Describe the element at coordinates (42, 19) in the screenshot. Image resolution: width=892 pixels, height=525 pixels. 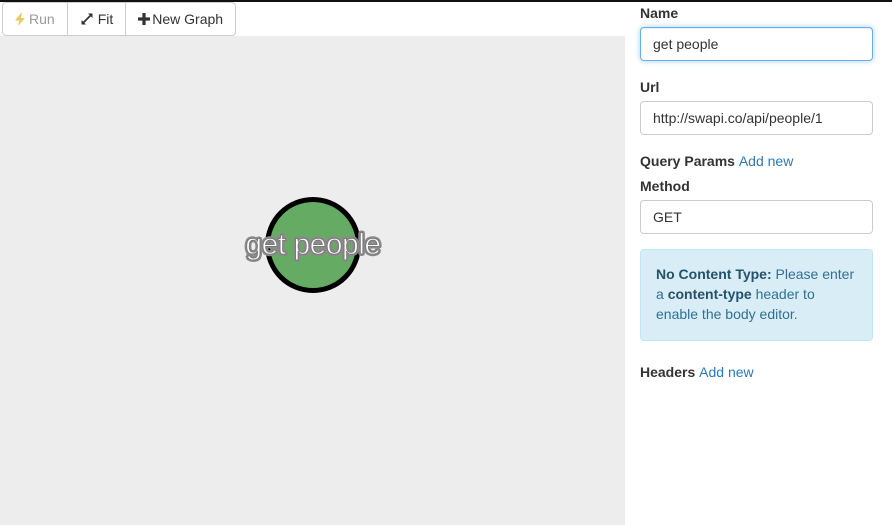
I see `run-button-label: Run` at that location.